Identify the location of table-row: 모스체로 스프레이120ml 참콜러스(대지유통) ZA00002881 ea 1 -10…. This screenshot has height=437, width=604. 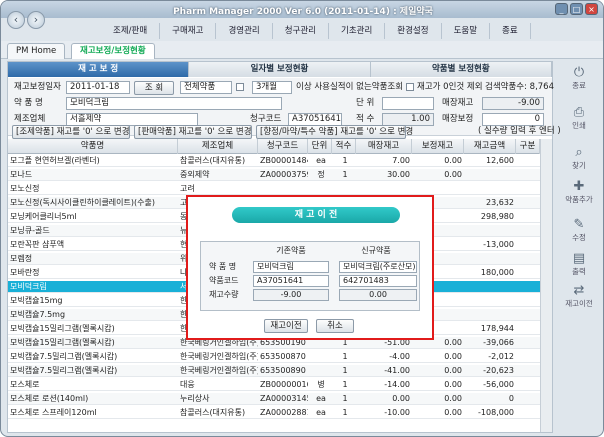
(274, 413).